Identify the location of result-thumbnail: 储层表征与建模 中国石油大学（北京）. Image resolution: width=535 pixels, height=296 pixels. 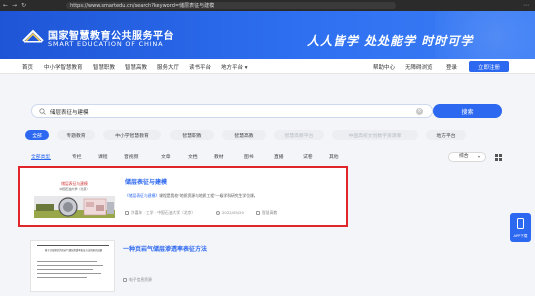
(74, 197).